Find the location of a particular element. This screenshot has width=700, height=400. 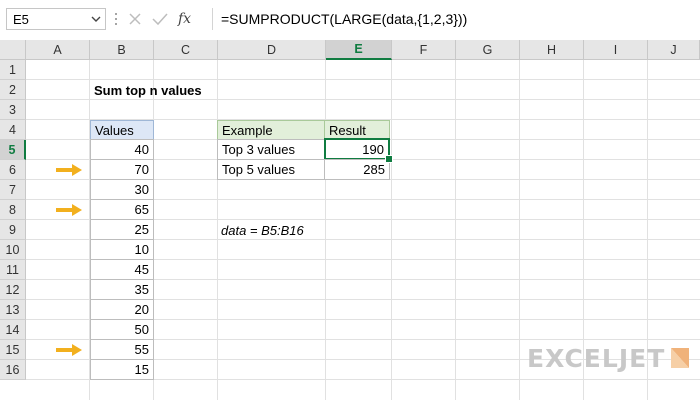

name-box-value: E5 is located at coordinates (21, 19).